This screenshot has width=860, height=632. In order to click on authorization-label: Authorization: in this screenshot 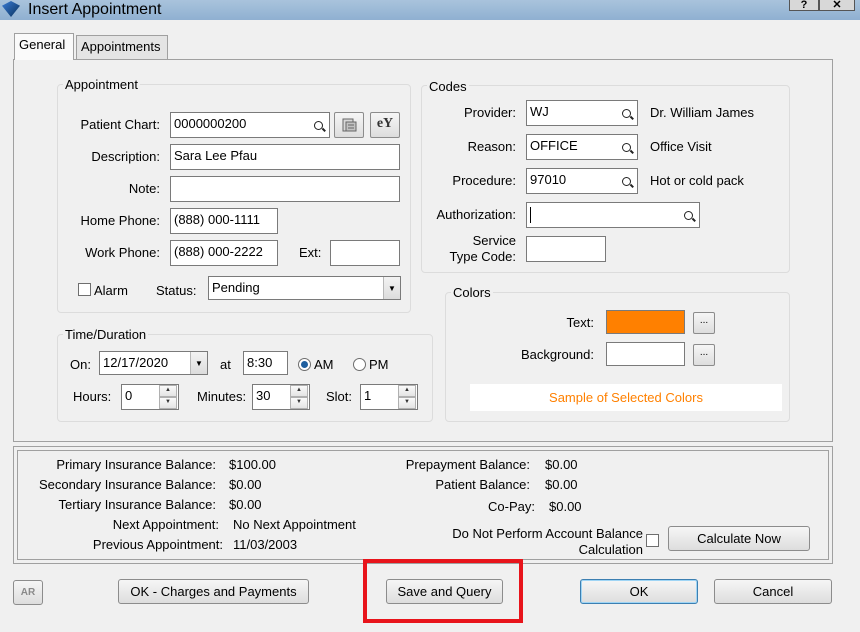, I will do `click(476, 214)`.